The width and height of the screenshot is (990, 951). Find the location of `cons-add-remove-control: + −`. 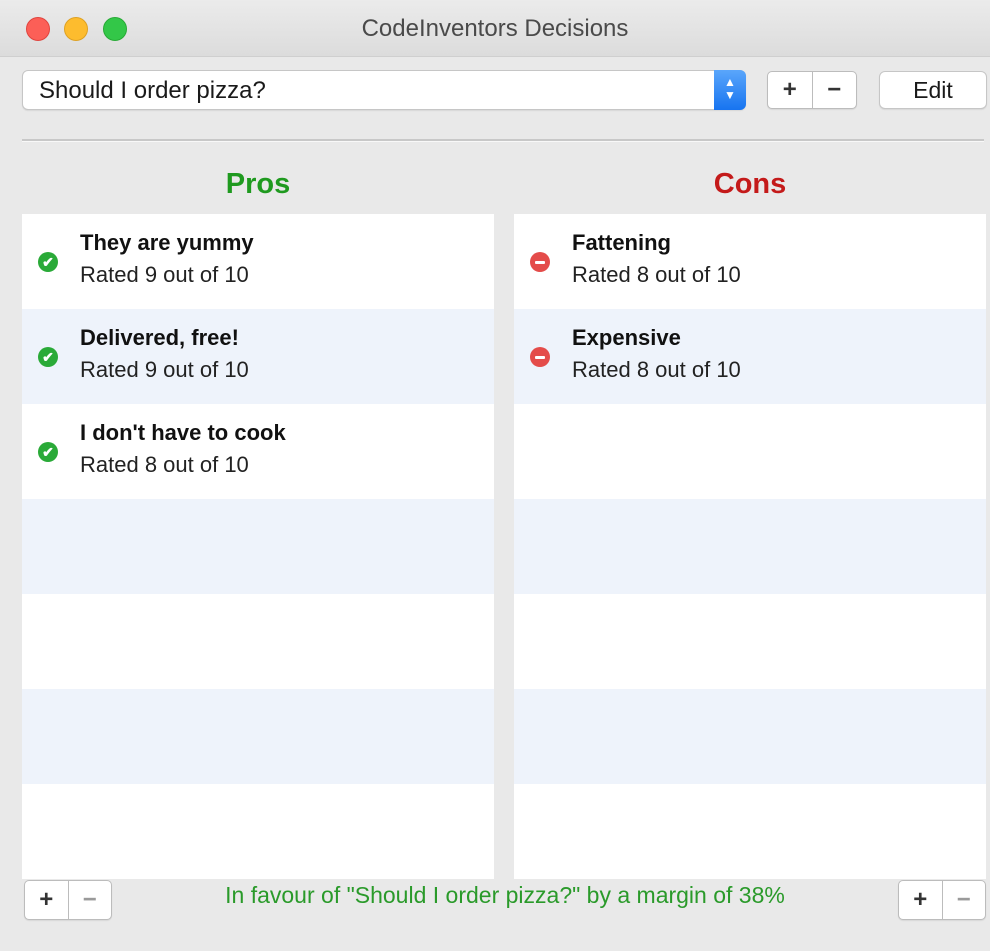

cons-add-remove-control: + − is located at coordinates (942, 900).